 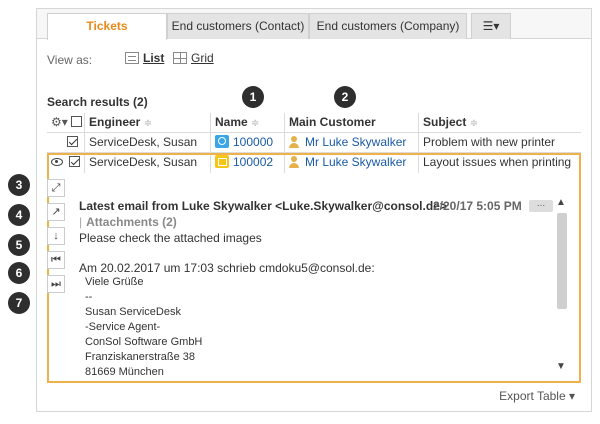 I want to click on open-external-icon: ↗, so click(x=56, y=212).